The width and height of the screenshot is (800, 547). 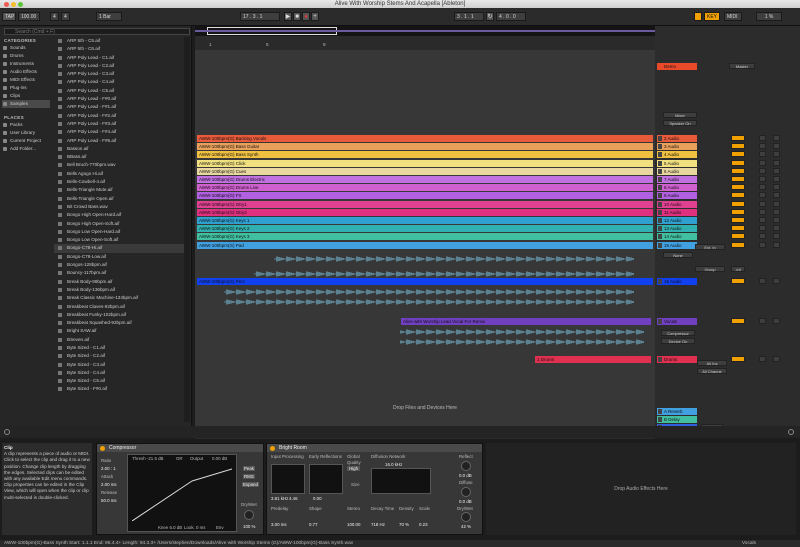 What do you see at coordinates (678, 341) in the screenshot?
I see `input-channel-select: Device On` at bounding box center [678, 341].